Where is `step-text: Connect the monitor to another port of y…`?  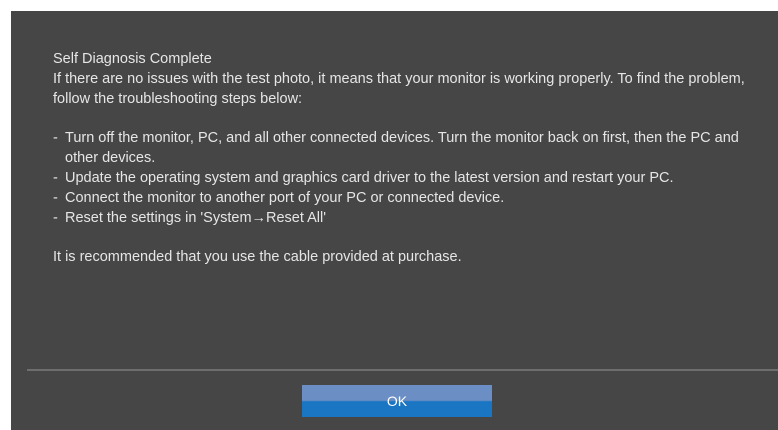 step-text: Connect the monitor to another port of y… is located at coordinates (285, 198).